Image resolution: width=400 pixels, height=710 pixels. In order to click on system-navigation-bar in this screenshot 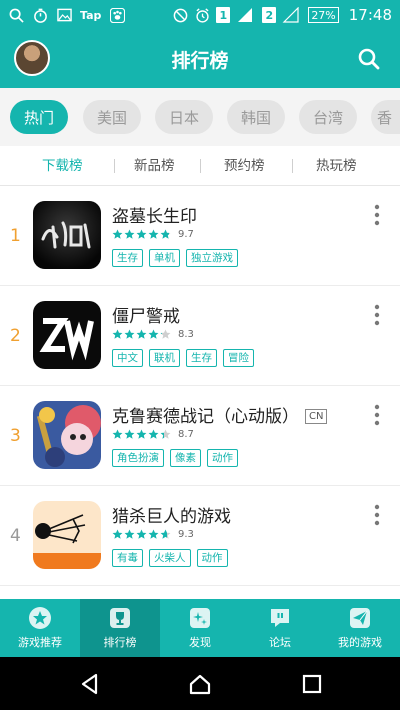, I will do `click(200, 683)`.